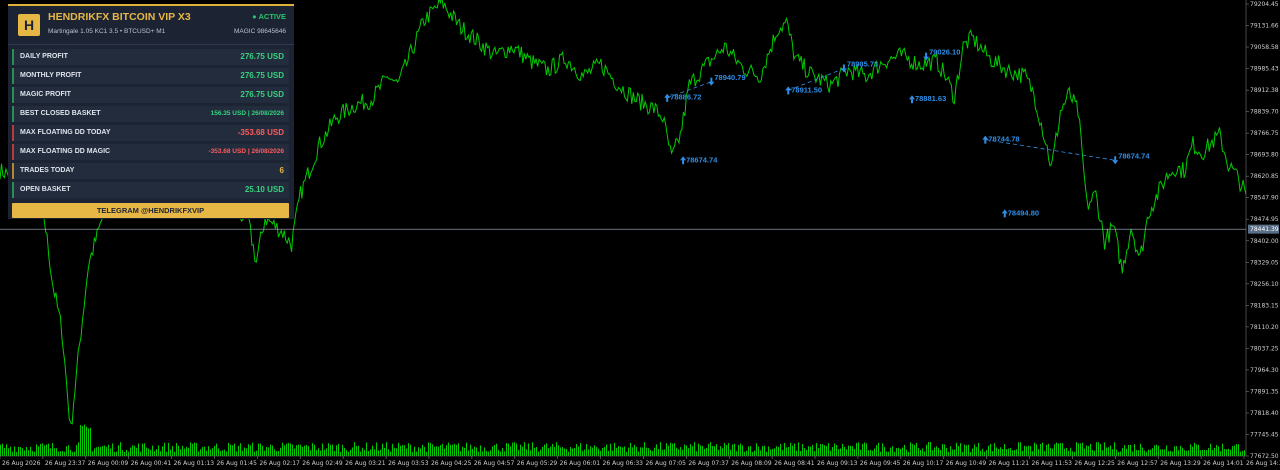 This screenshot has height=470, width=1280. I want to click on price-tick-label: 77964.30, so click(1264, 370).